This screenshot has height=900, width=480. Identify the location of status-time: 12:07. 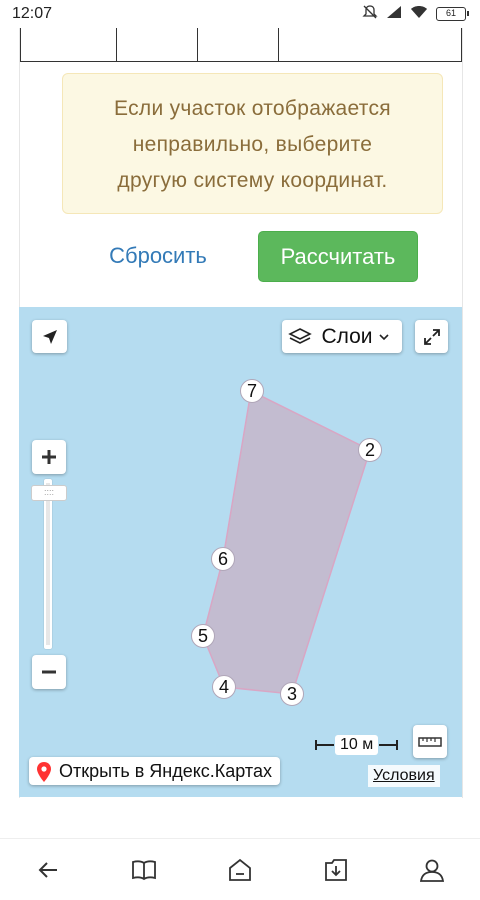
(32, 13).